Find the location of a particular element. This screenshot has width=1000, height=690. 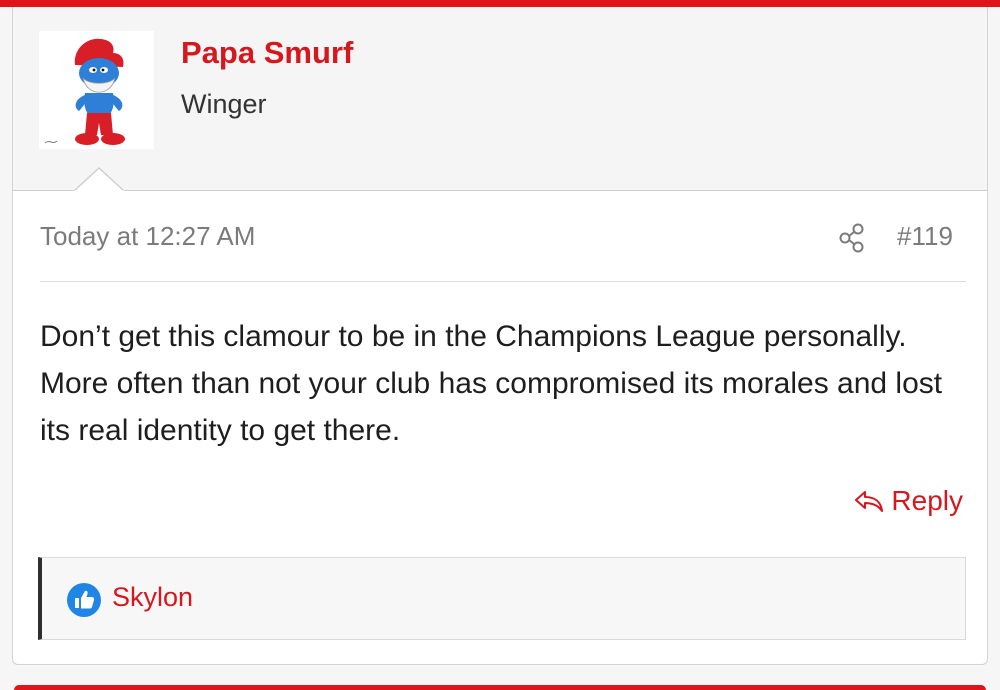

share-icon is located at coordinates (852, 238).